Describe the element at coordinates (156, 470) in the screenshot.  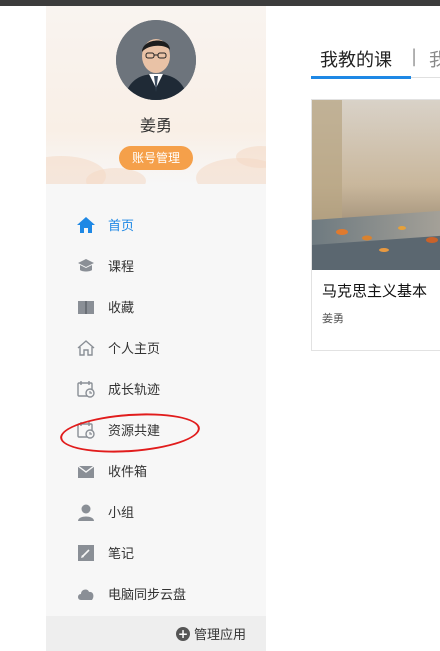
I see `sidebar-item-inbox: 收件箱` at that location.